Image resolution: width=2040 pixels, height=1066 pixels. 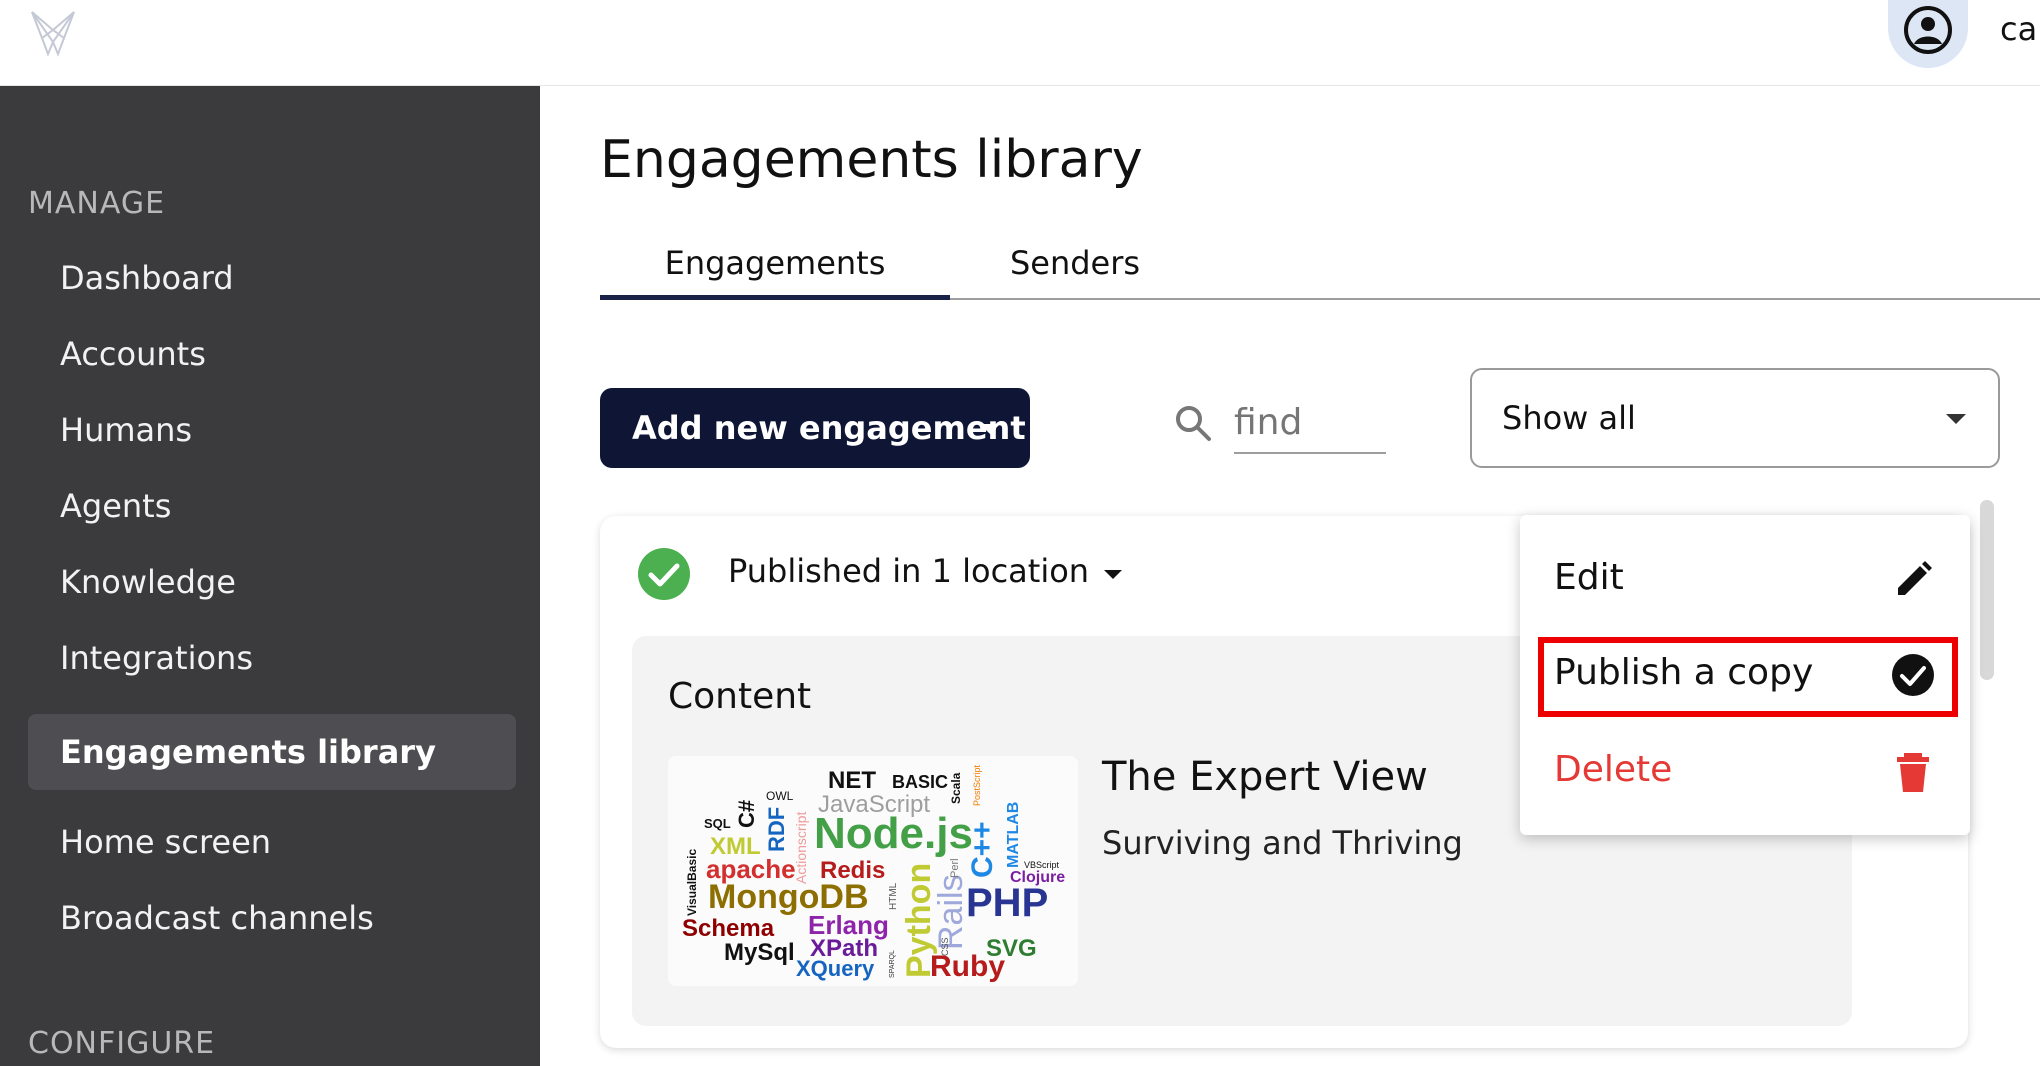 I want to click on word-cloud-word: C#, so click(x=746, y=814).